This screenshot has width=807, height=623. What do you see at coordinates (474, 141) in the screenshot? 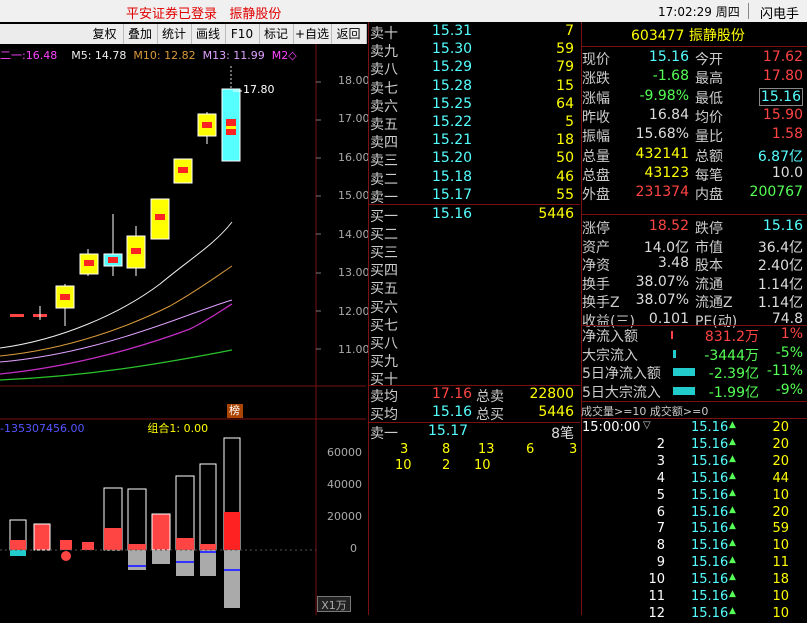
I see `ask-row: 卖四 15.21 18` at bounding box center [474, 141].